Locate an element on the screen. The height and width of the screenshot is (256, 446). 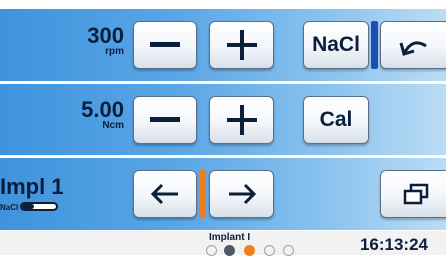
next-step-button is located at coordinates (241, 194).